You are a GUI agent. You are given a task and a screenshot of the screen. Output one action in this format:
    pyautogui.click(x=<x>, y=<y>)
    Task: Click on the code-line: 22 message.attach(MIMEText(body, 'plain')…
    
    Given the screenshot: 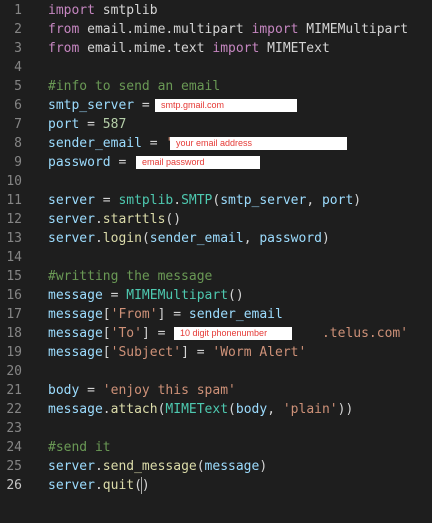 What is the action you would take?
    pyautogui.click(x=216, y=409)
    